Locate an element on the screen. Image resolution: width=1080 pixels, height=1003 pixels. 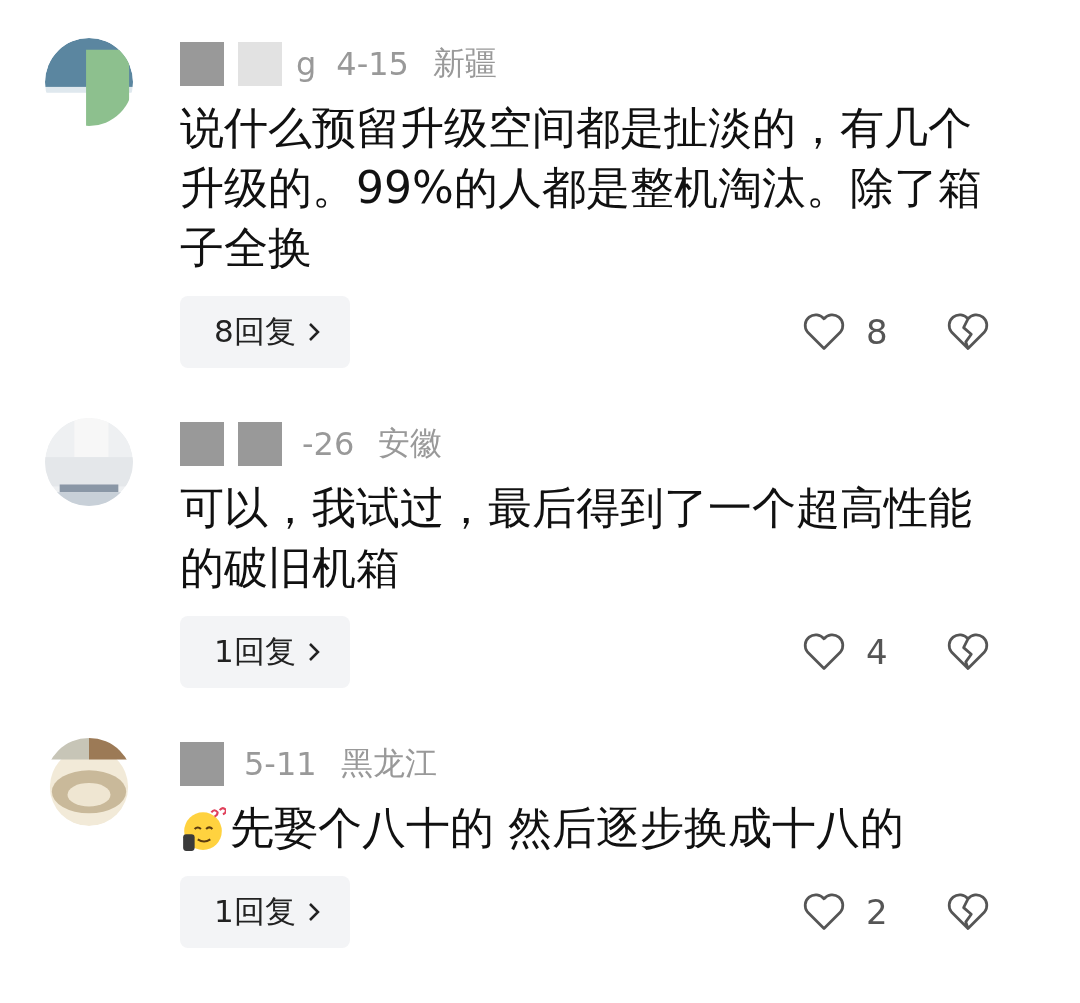
comment-location: 安徽 is located at coordinates (410, 443).